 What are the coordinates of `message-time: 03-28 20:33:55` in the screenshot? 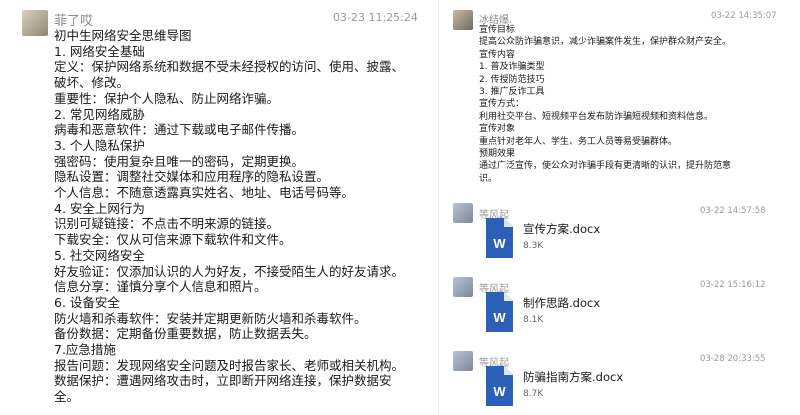 It's located at (733, 359).